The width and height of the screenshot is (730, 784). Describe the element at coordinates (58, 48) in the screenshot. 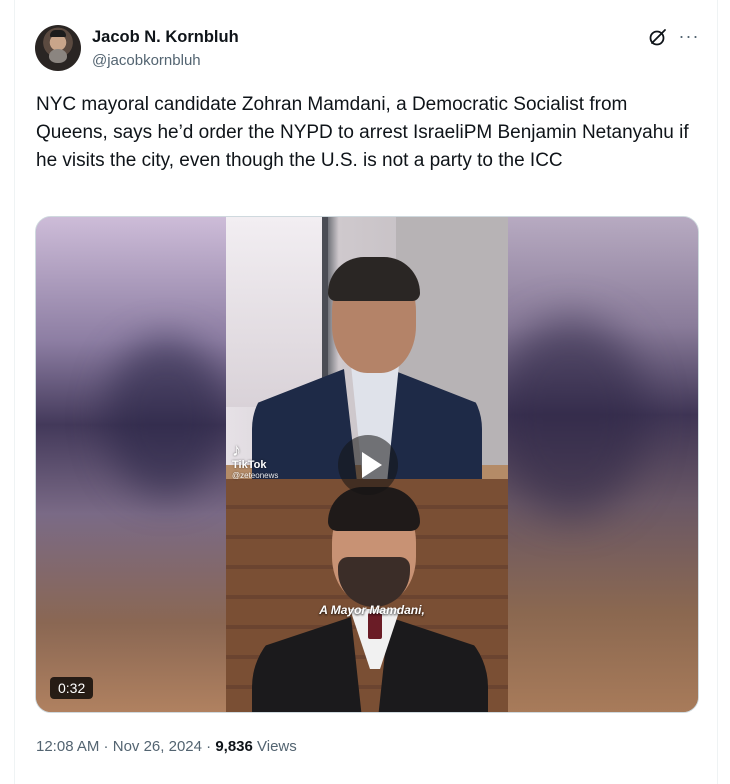

I see `author-avatar` at that location.